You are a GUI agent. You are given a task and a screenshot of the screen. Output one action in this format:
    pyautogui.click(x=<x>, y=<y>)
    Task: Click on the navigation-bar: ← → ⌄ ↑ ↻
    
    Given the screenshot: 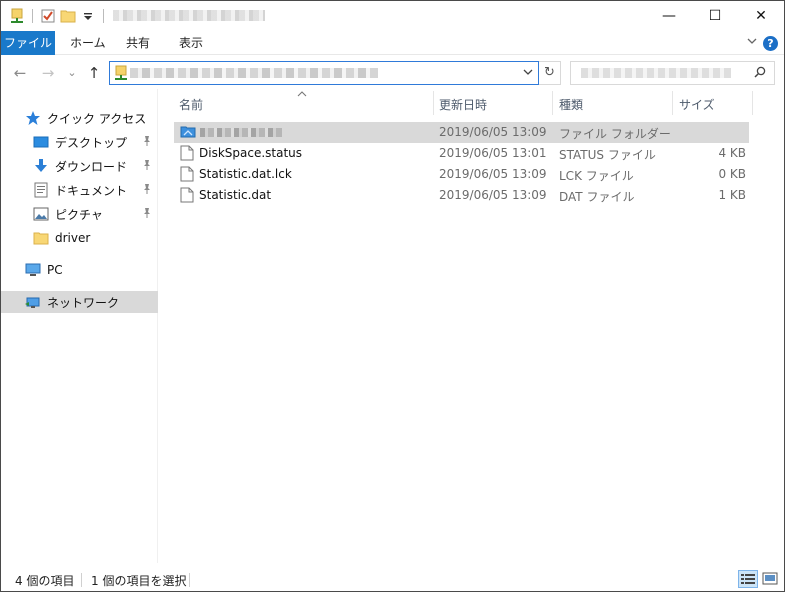 What is the action you would take?
    pyautogui.click(x=392, y=73)
    